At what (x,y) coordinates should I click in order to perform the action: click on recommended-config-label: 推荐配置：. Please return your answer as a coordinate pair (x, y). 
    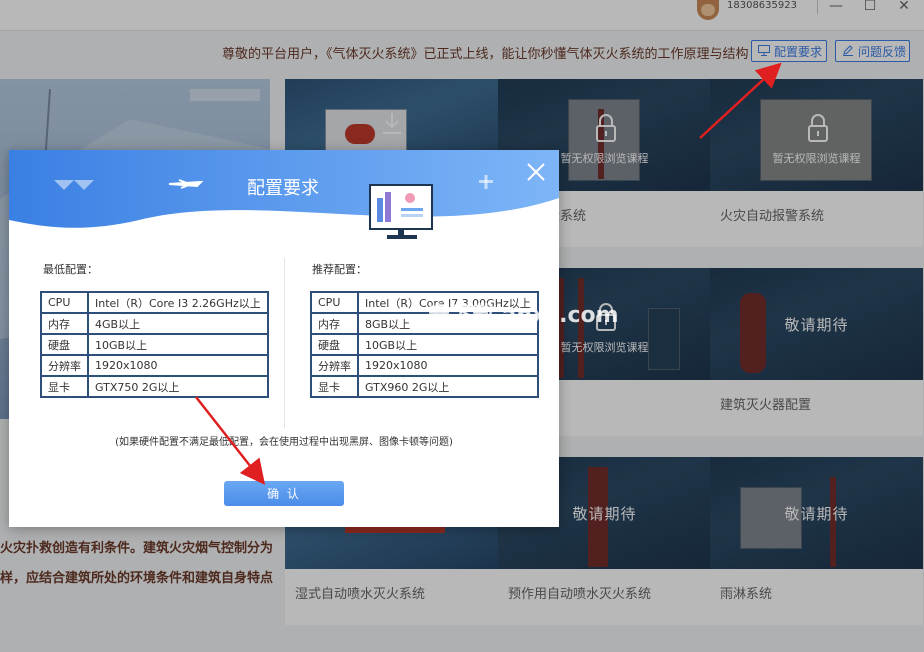
    Looking at the image, I should click on (339, 269).